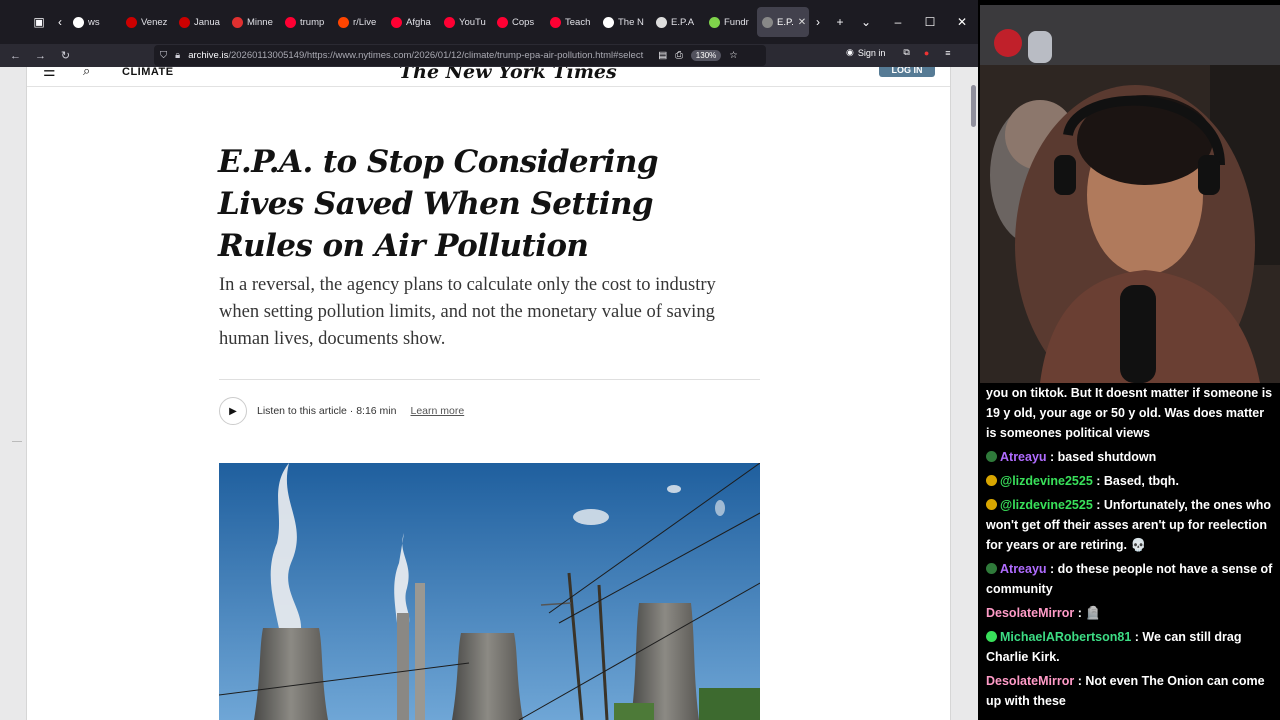  What do you see at coordinates (233, 411) in the screenshot?
I see `play-icon: ▶` at bounding box center [233, 411].